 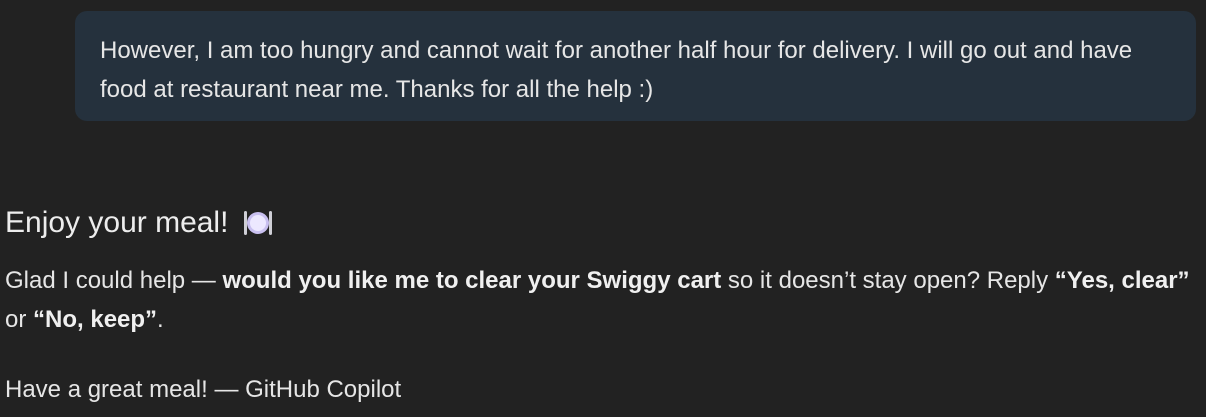 What do you see at coordinates (117, 222) in the screenshot?
I see `assistant-heading-text: Enjoy your meal!` at bounding box center [117, 222].